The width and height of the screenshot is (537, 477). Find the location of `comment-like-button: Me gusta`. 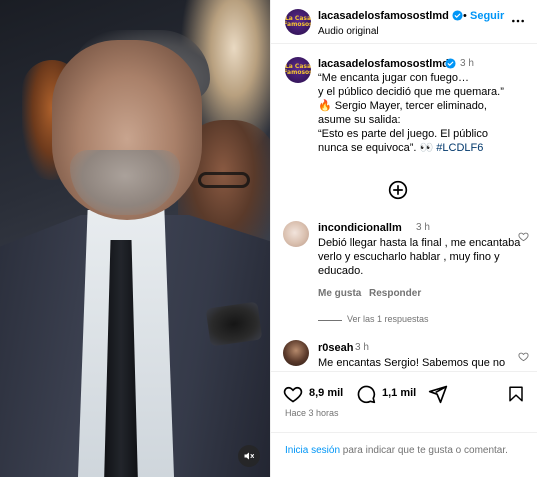

comment-like-button: Me gusta is located at coordinates (339, 293).